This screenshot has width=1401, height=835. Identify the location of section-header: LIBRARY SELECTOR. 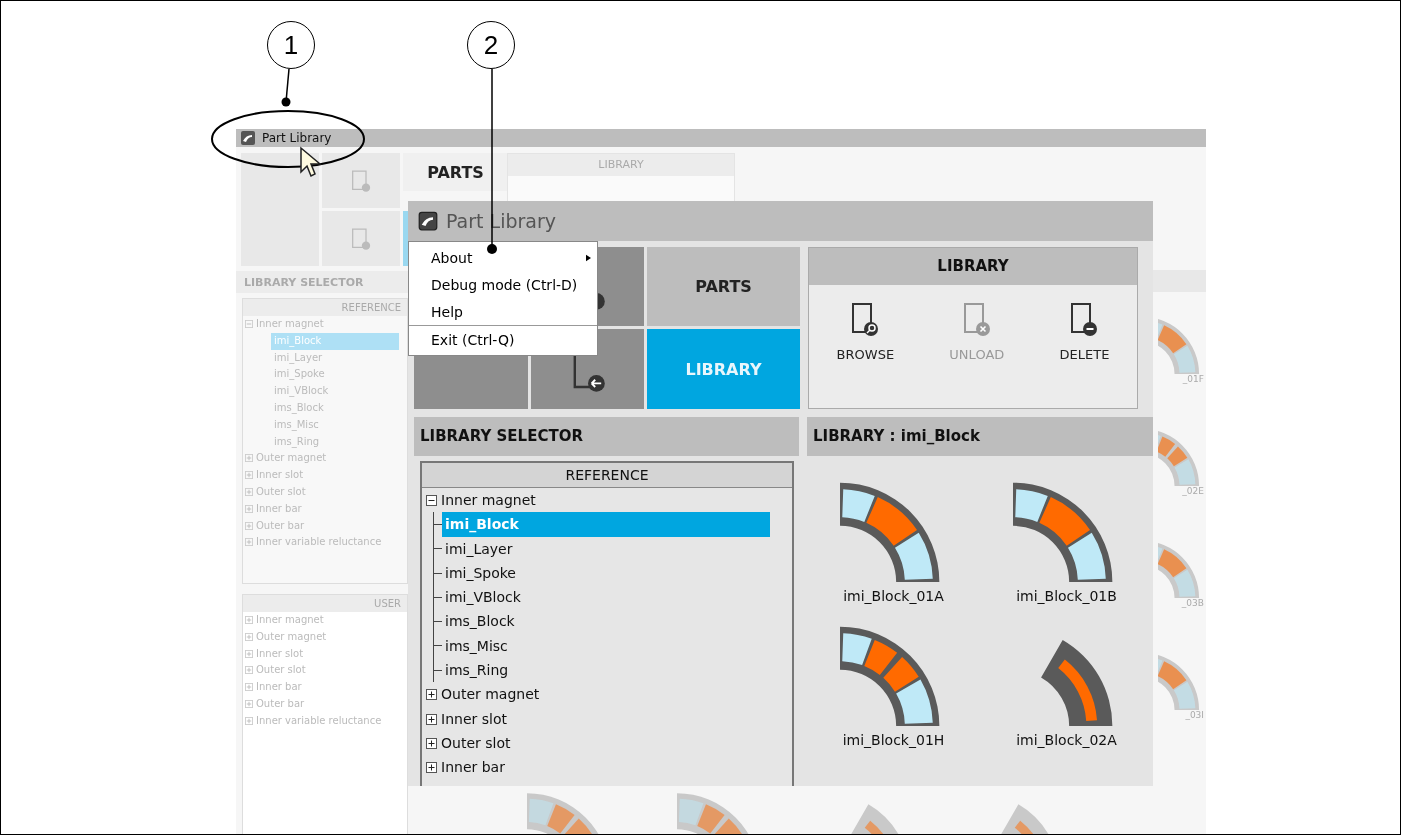
(606, 436).